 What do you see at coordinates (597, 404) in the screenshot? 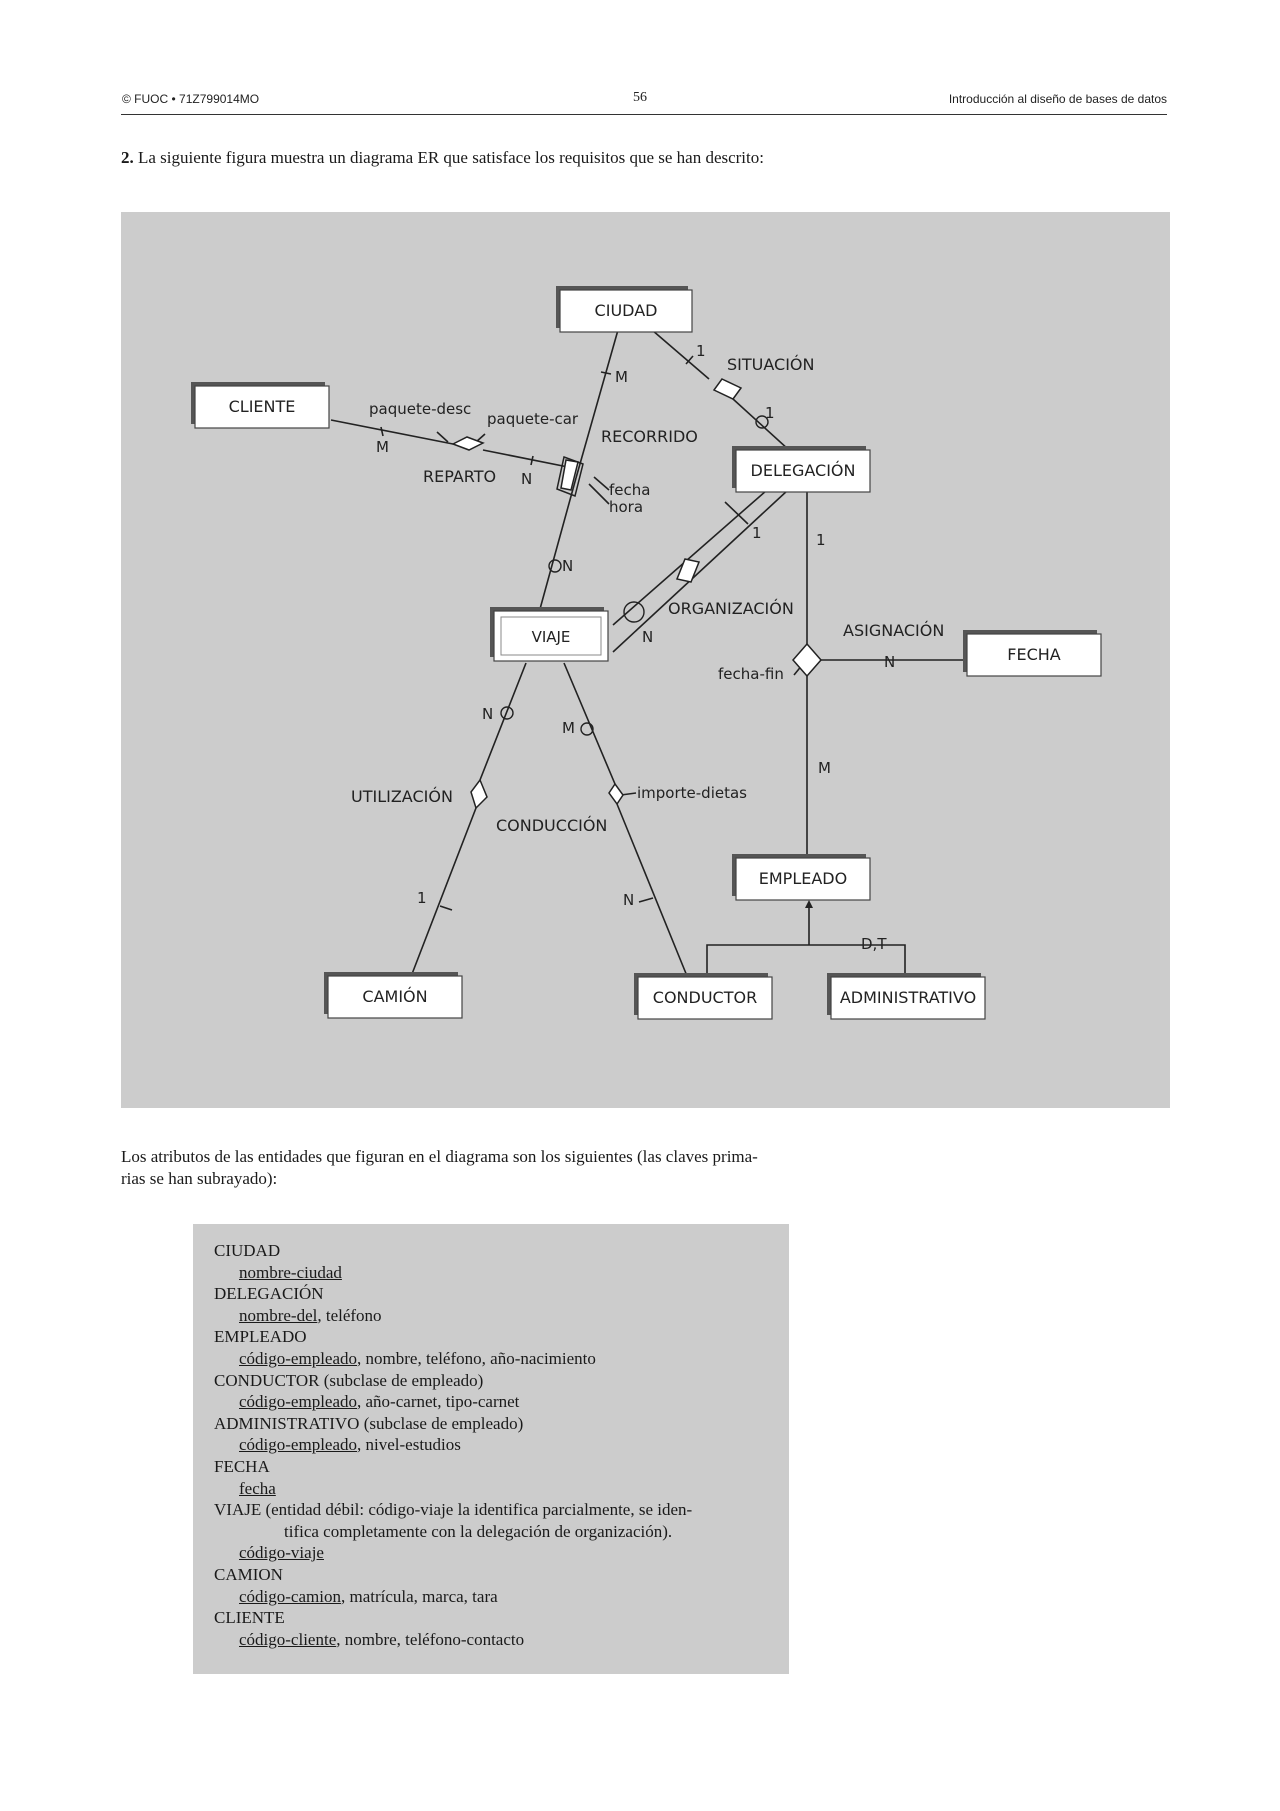
I see `link-ciudad-recorrido` at bounding box center [597, 404].